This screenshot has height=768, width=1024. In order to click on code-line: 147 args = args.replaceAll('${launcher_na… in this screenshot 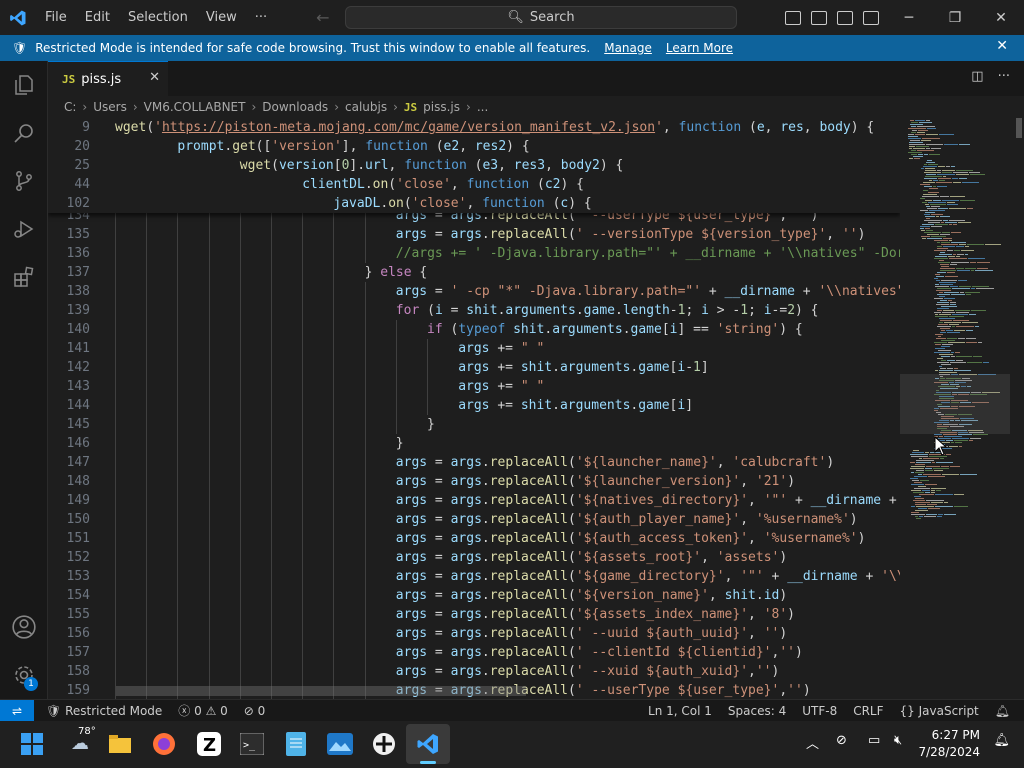, I will do `click(474, 462)`.